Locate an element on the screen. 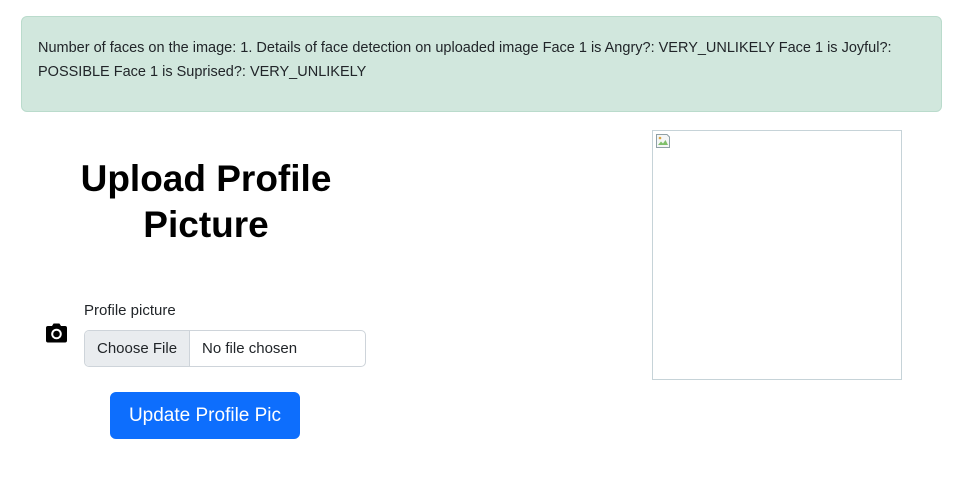 The image size is (978, 497). page-title: Upload Profile Picture is located at coordinates (206, 201).